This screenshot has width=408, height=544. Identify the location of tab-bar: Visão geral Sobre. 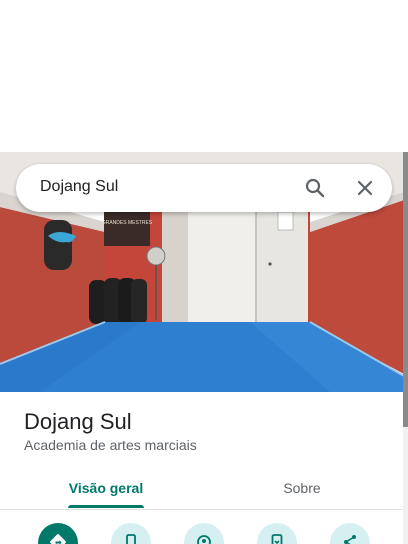
(201, 488).